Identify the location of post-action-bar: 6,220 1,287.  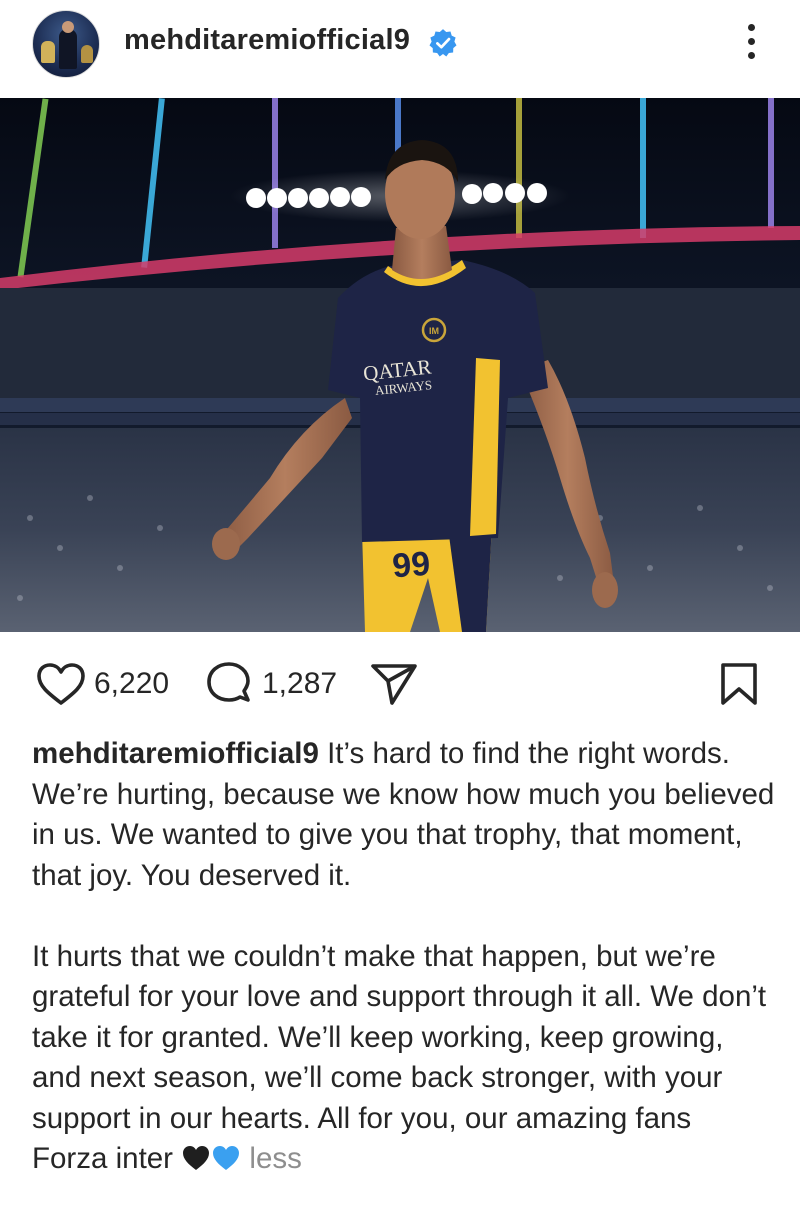
(400, 682).